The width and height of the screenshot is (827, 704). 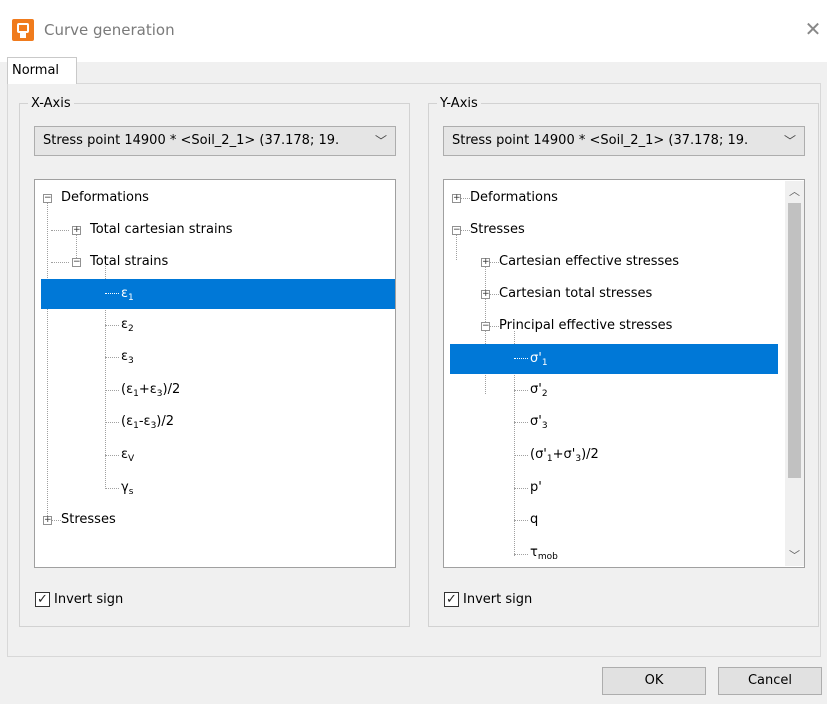 What do you see at coordinates (544, 553) in the screenshot?
I see `tree-item-tau-mob: τmob` at bounding box center [544, 553].